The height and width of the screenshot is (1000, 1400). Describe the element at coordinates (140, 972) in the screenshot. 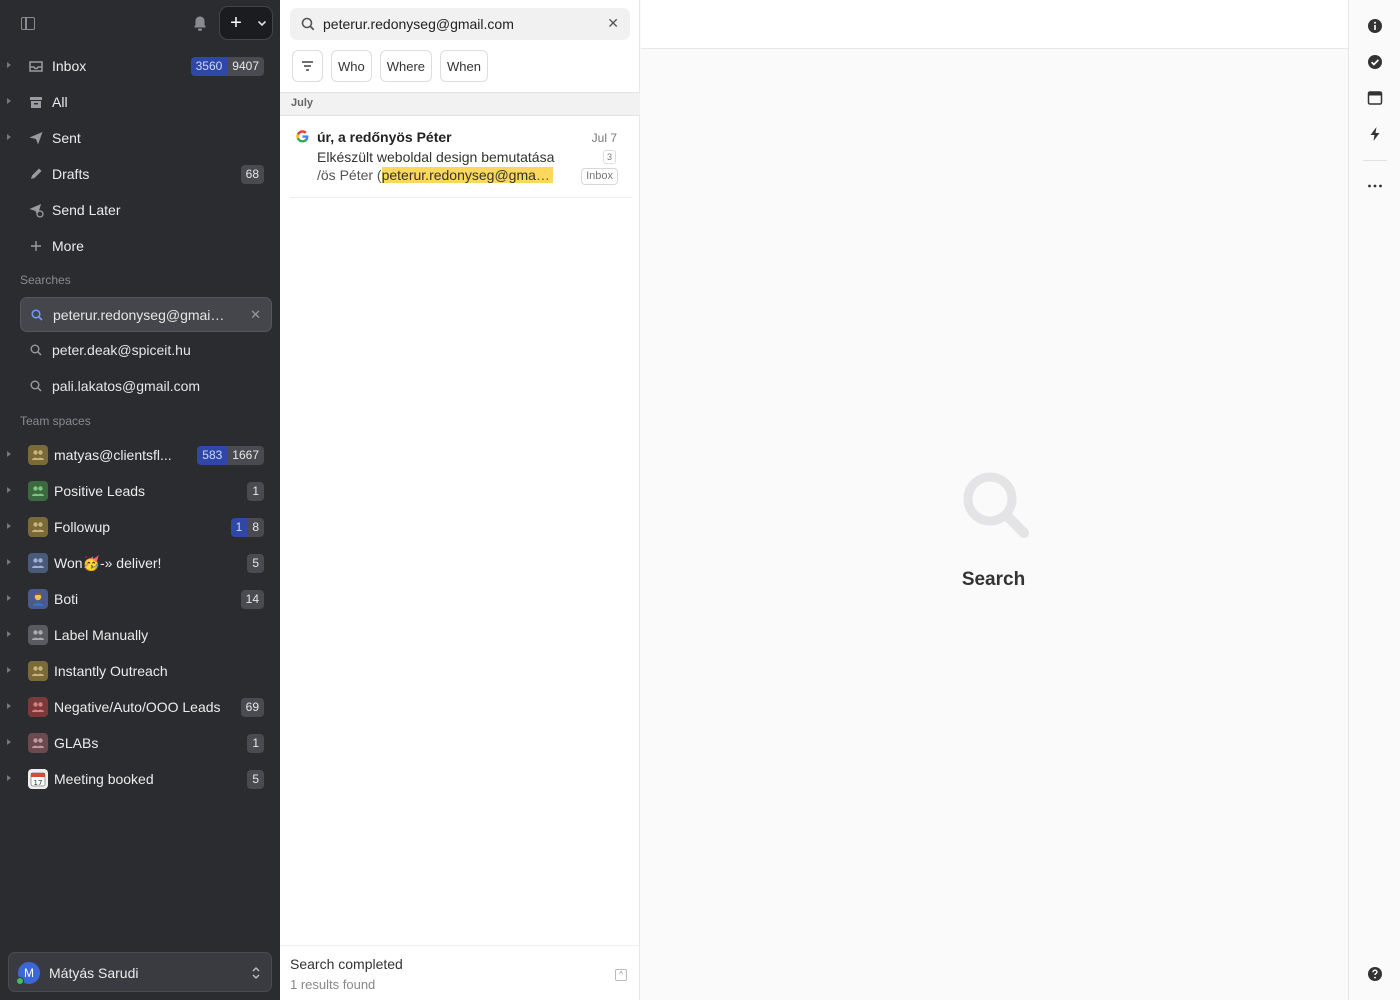

I see `account-switcher: M Mátyás Sarudi` at that location.